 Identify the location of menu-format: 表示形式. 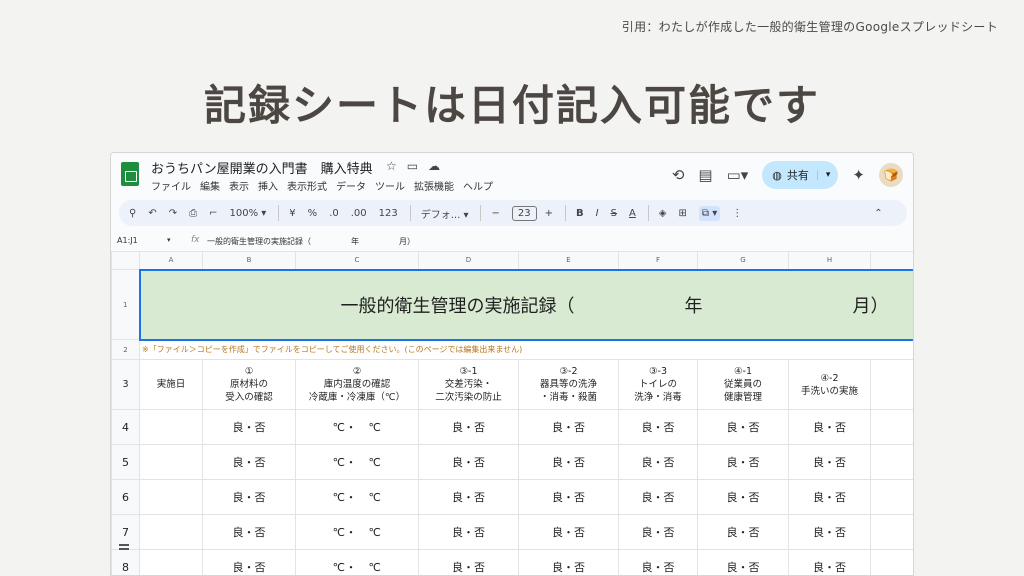
(307, 187).